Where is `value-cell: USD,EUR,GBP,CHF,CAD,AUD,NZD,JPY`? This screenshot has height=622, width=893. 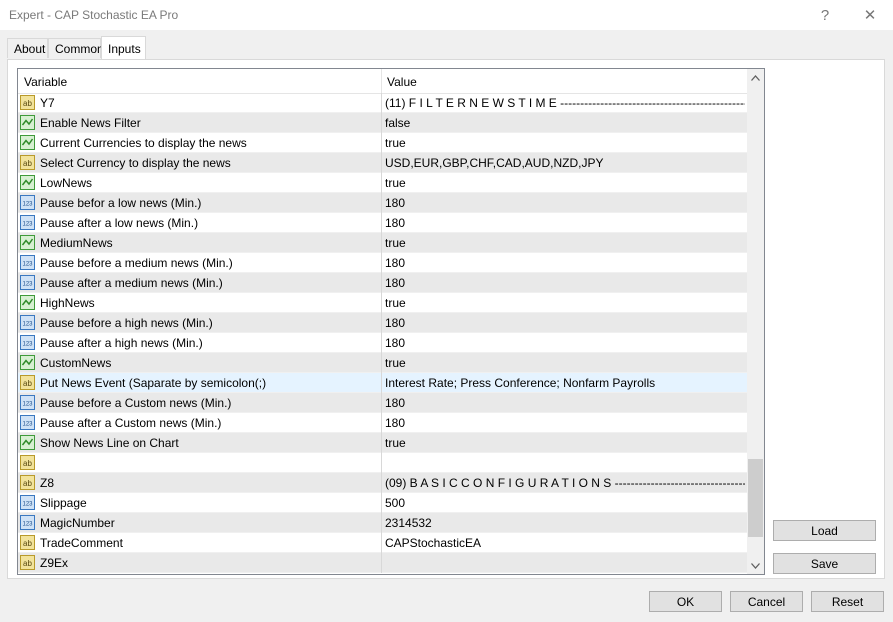 value-cell: USD,EUR,GBP,CHF,CAD,AUD,NZD,JPY is located at coordinates (565, 163).